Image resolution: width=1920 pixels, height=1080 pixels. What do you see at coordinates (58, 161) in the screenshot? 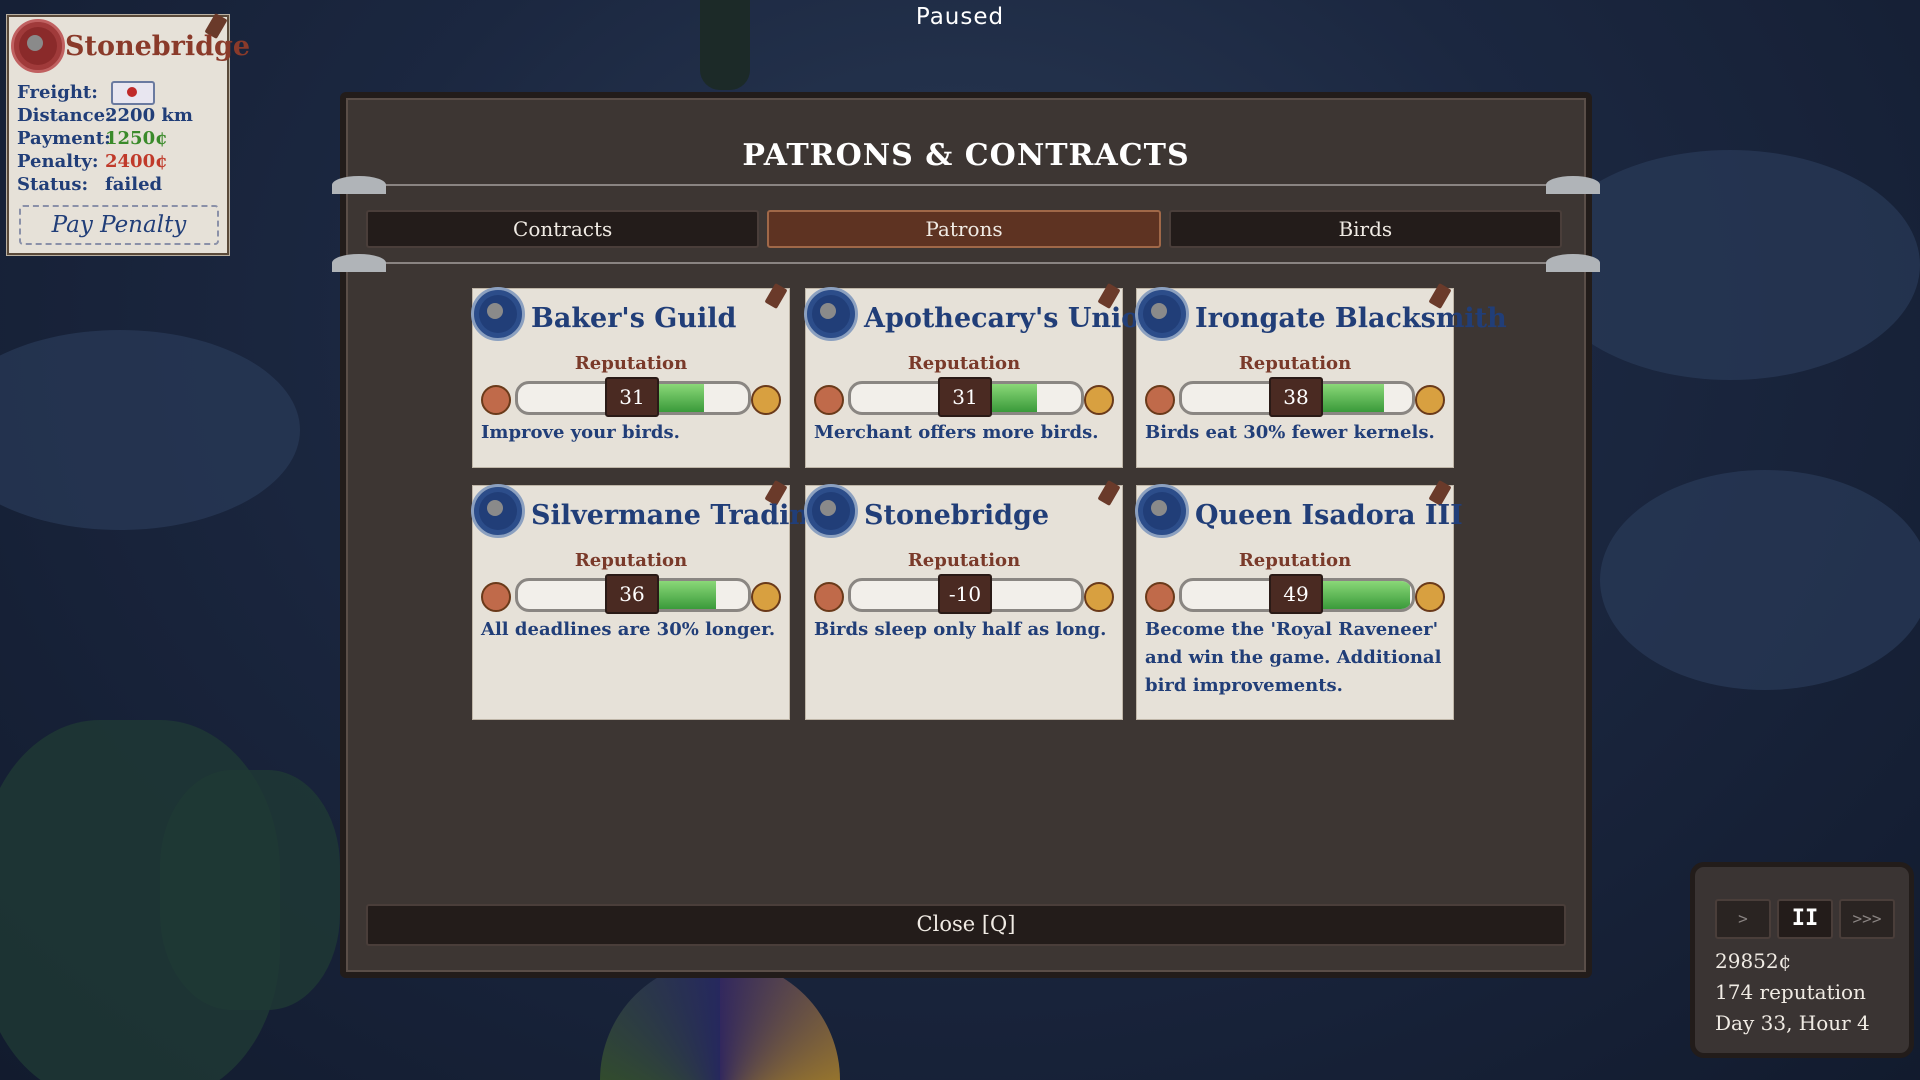
I see `penalty-label: Penalty:` at bounding box center [58, 161].